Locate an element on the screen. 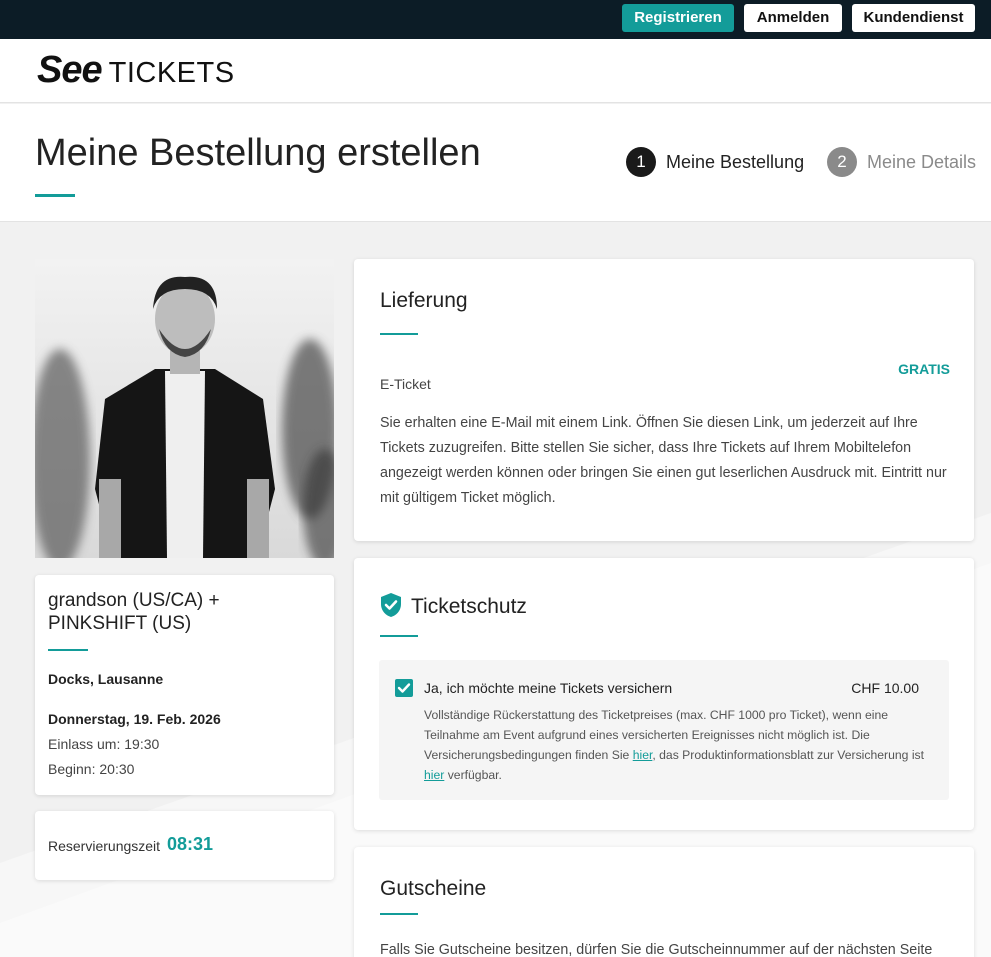  logo-tickets-text: TICKETS is located at coordinates (171, 73).